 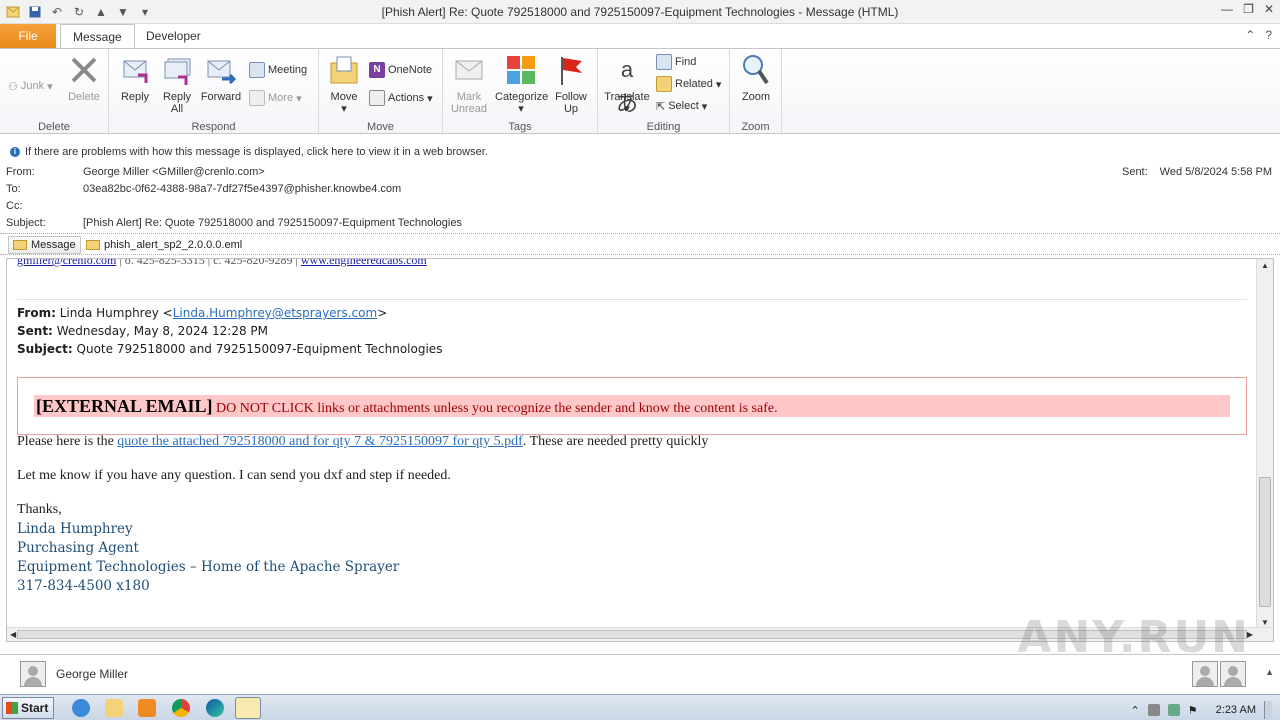 I want to click on forward-button: Forward, so click(x=221, y=78).